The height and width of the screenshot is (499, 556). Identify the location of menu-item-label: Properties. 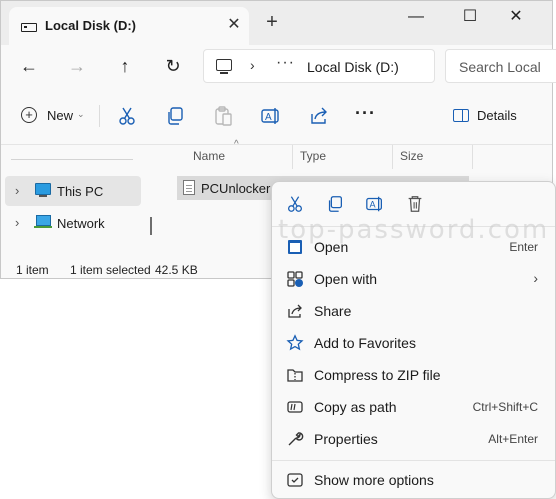
(346, 439).